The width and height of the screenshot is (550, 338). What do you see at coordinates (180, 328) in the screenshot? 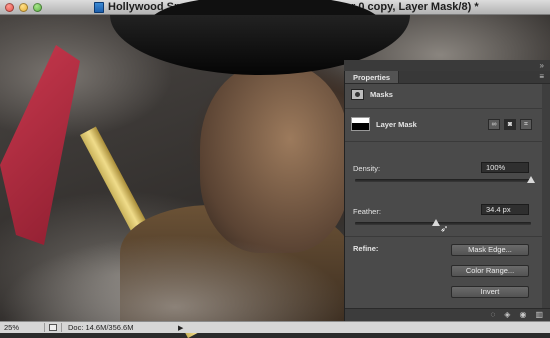
I see `status-menu-arrow-icon: ▶` at bounding box center [180, 328].